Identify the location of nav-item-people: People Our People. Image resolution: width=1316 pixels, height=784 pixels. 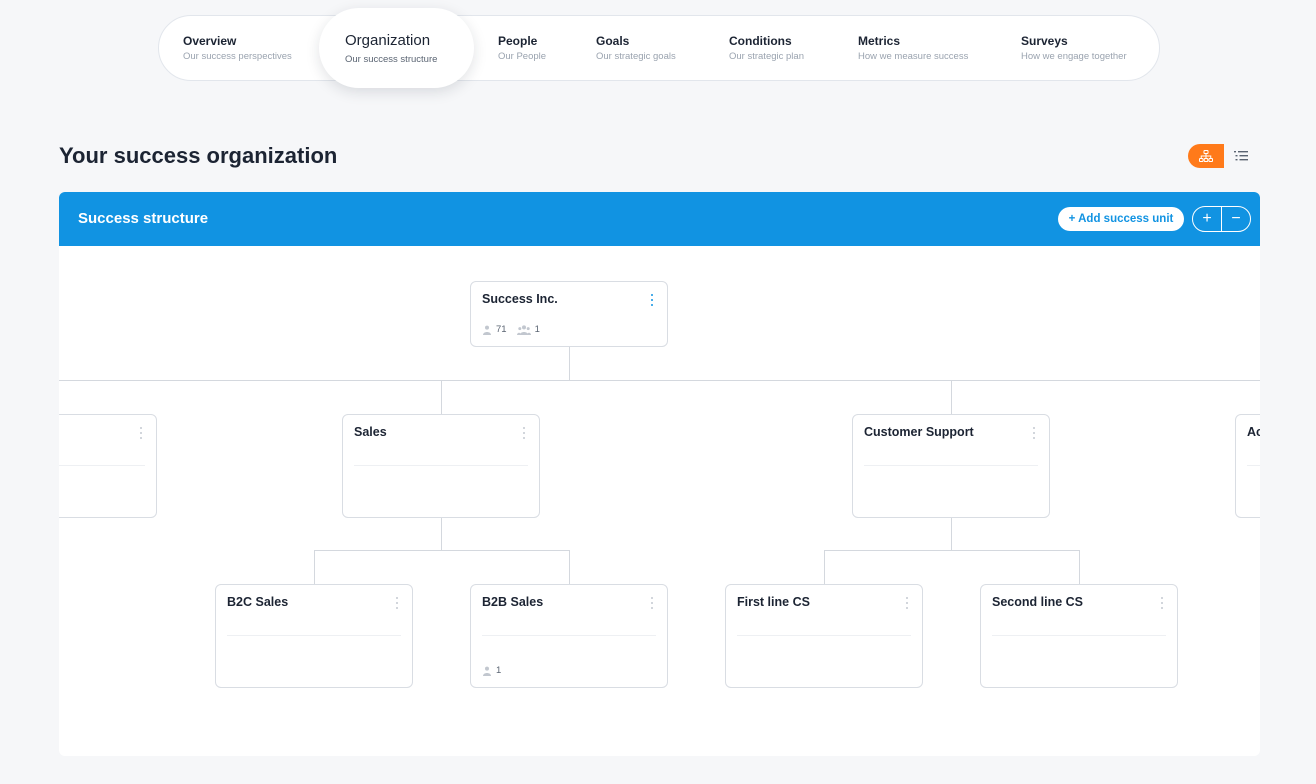
(522, 48).